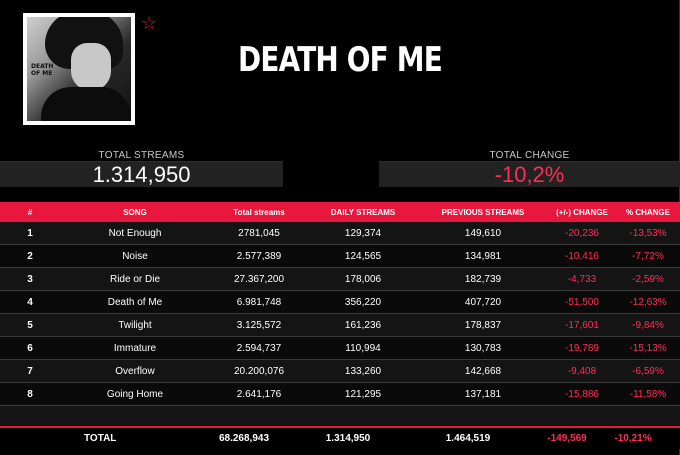 Image resolution: width=680 pixels, height=455 pixels. Describe the element at coordinates (30, 233) in the screenshot. I see `rank-cell: 1` at that location.